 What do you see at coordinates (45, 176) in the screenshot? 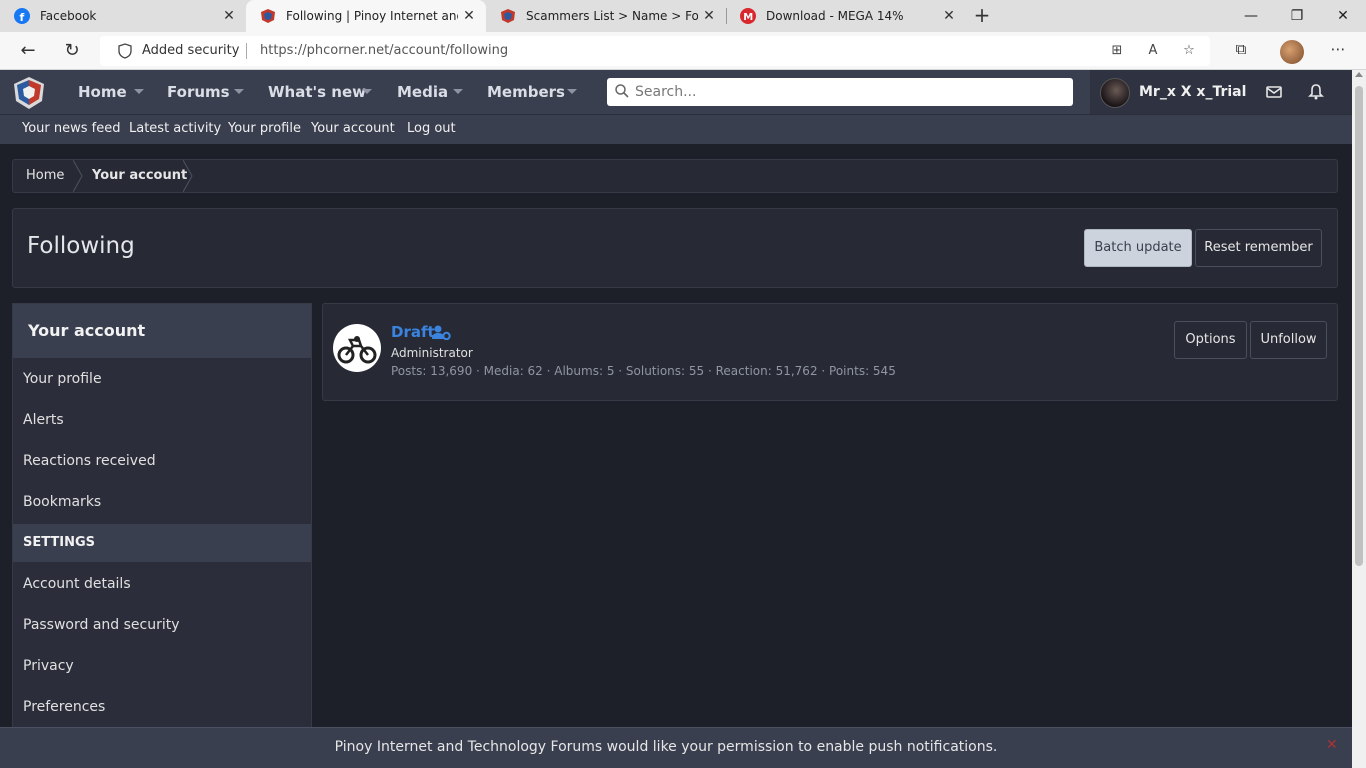
I see `breadcrumb-home: Home` at bounding box center [45, 176].